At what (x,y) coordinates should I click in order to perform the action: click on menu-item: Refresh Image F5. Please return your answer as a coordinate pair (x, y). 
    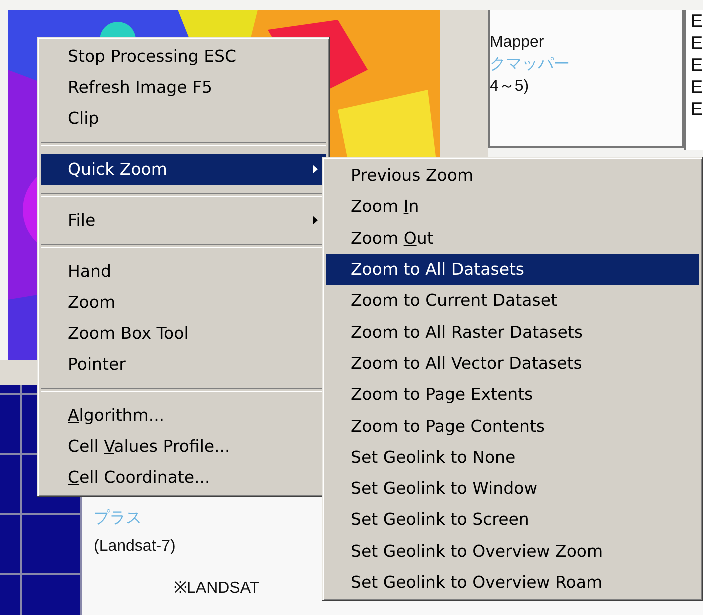
    Looking at the image, I should click on (183, 87).